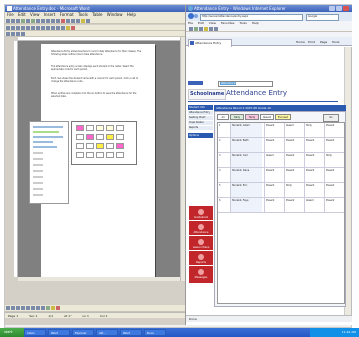  I want to click on track-changes-icon, so click(7, 34).